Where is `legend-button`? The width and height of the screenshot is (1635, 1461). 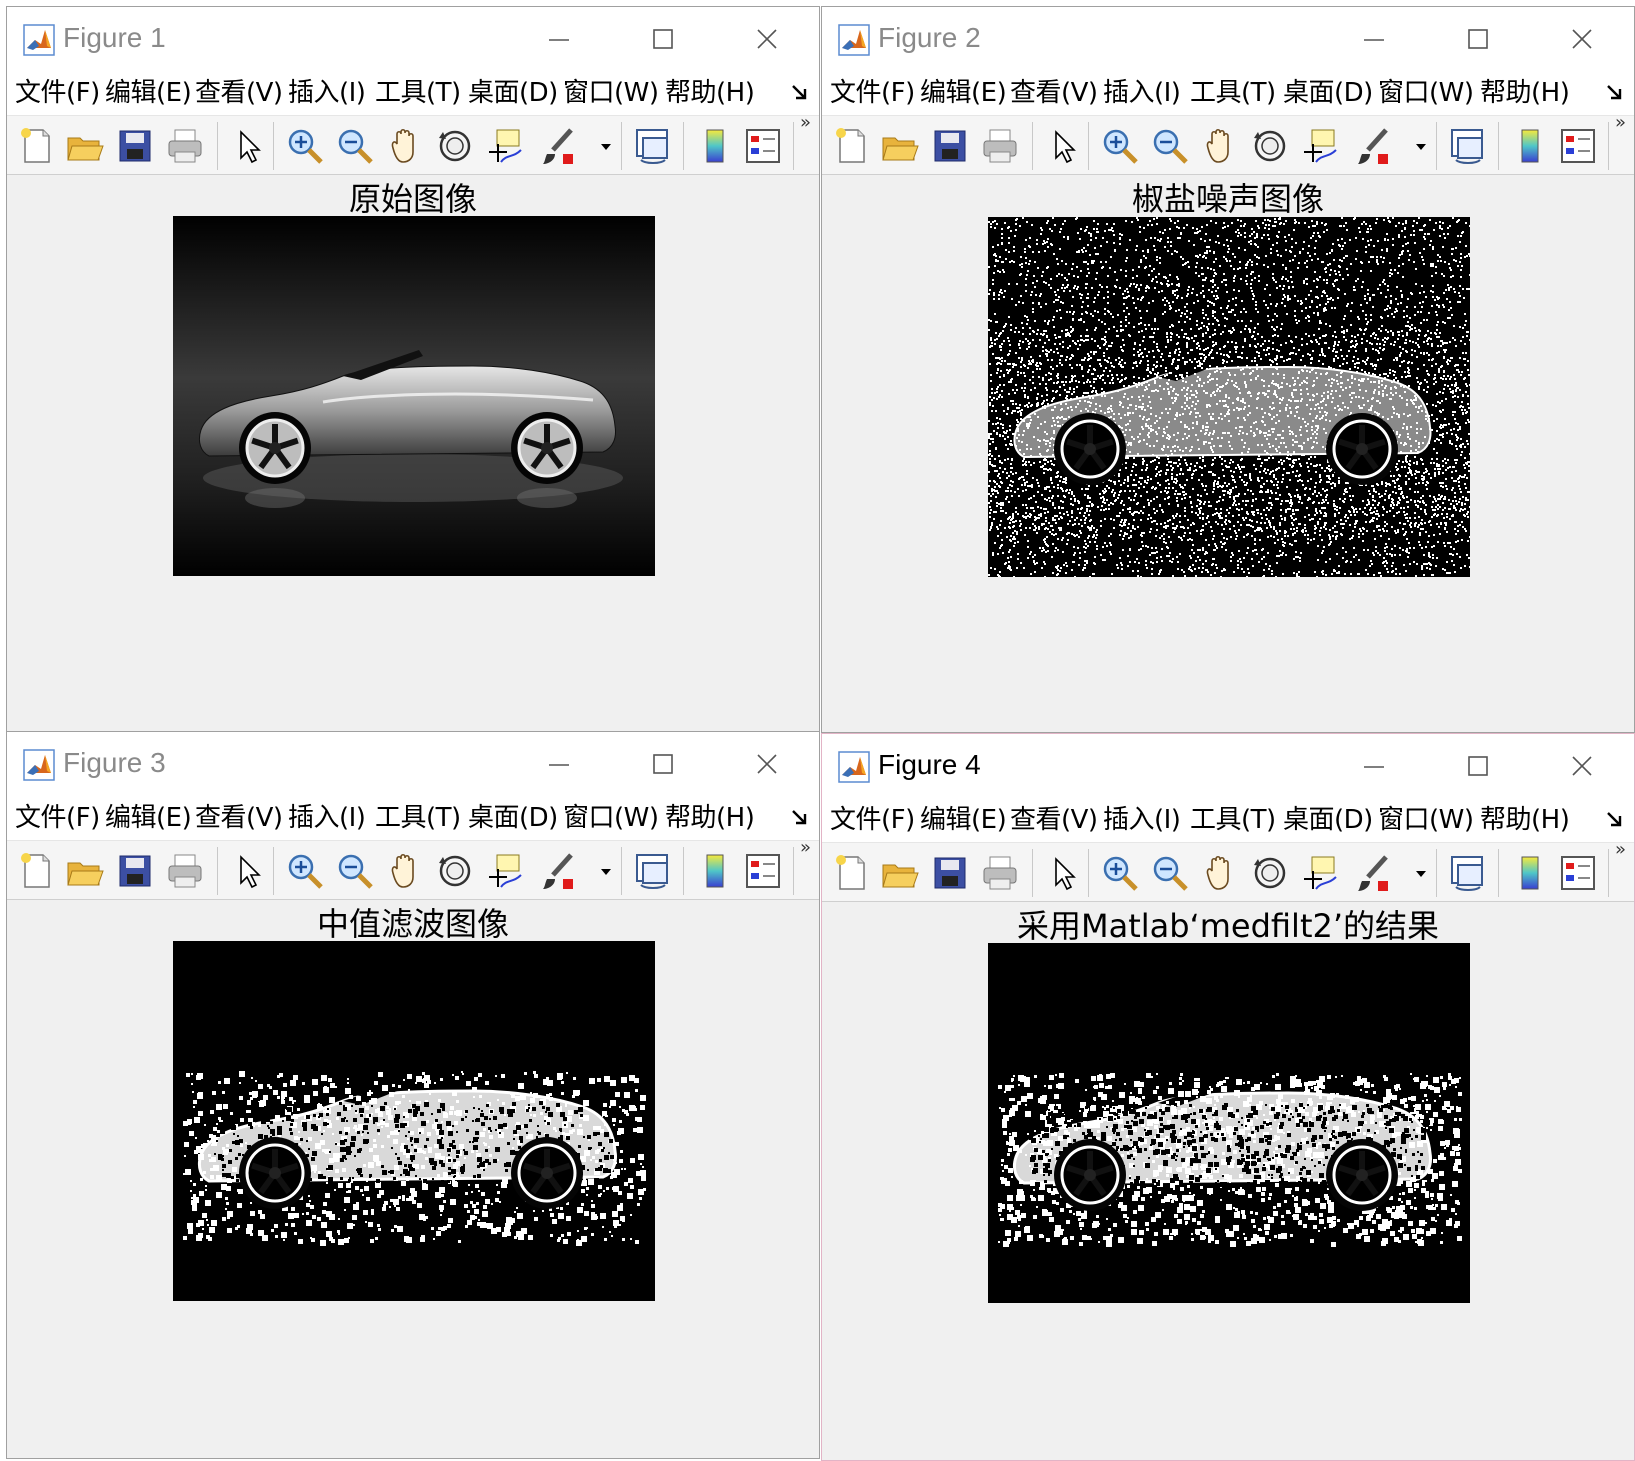 legend-button is located at coordinates (1578, 873).